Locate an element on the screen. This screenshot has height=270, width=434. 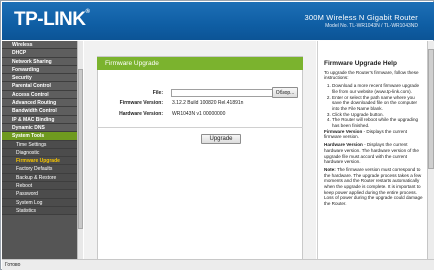
sidebar-item-security: Security is located at coordinates (39, 78).